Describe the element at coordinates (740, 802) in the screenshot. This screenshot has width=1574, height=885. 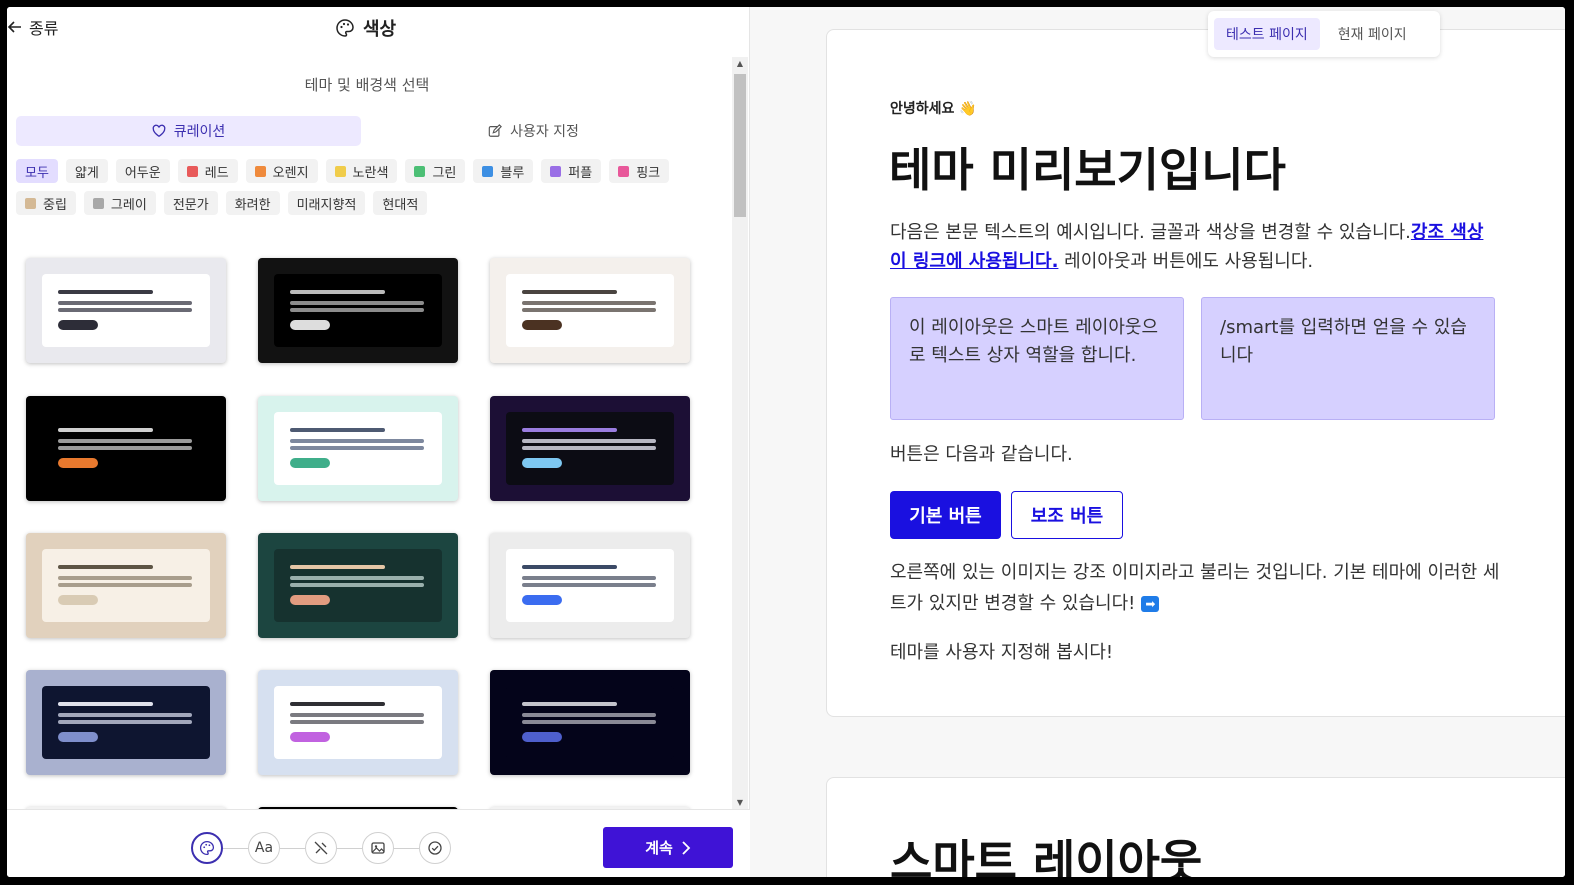
I see `scroll-down-icon: ▼` at that location.